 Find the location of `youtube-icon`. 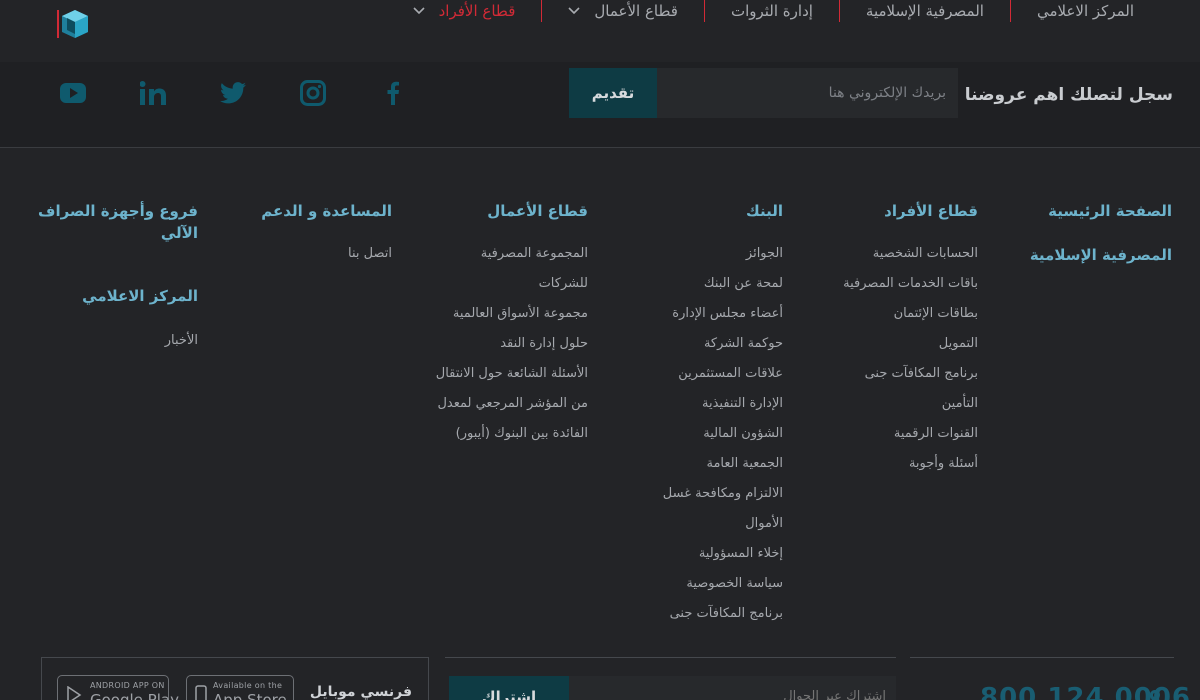

youtube-icon is located at coordinates (73, 93).